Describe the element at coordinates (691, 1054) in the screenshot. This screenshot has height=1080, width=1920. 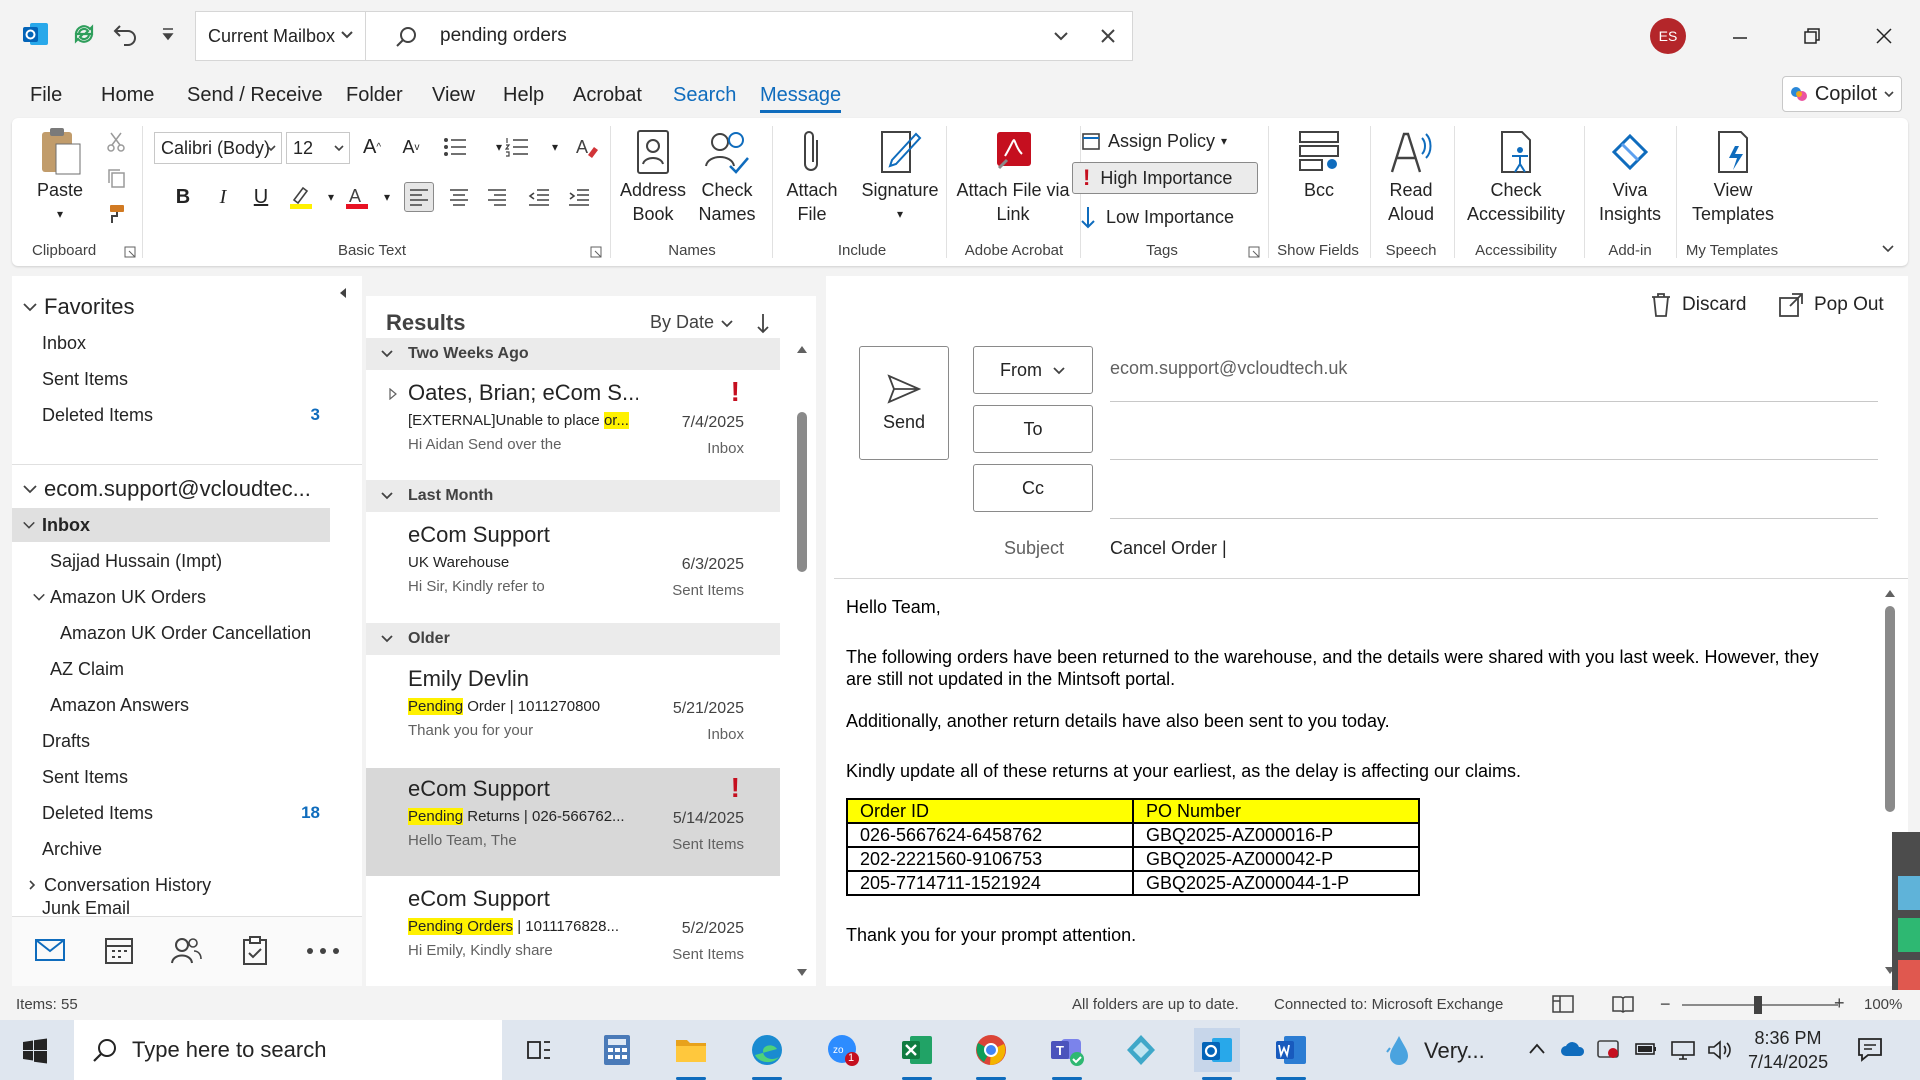
I see `file-explorer-icon` at that location.